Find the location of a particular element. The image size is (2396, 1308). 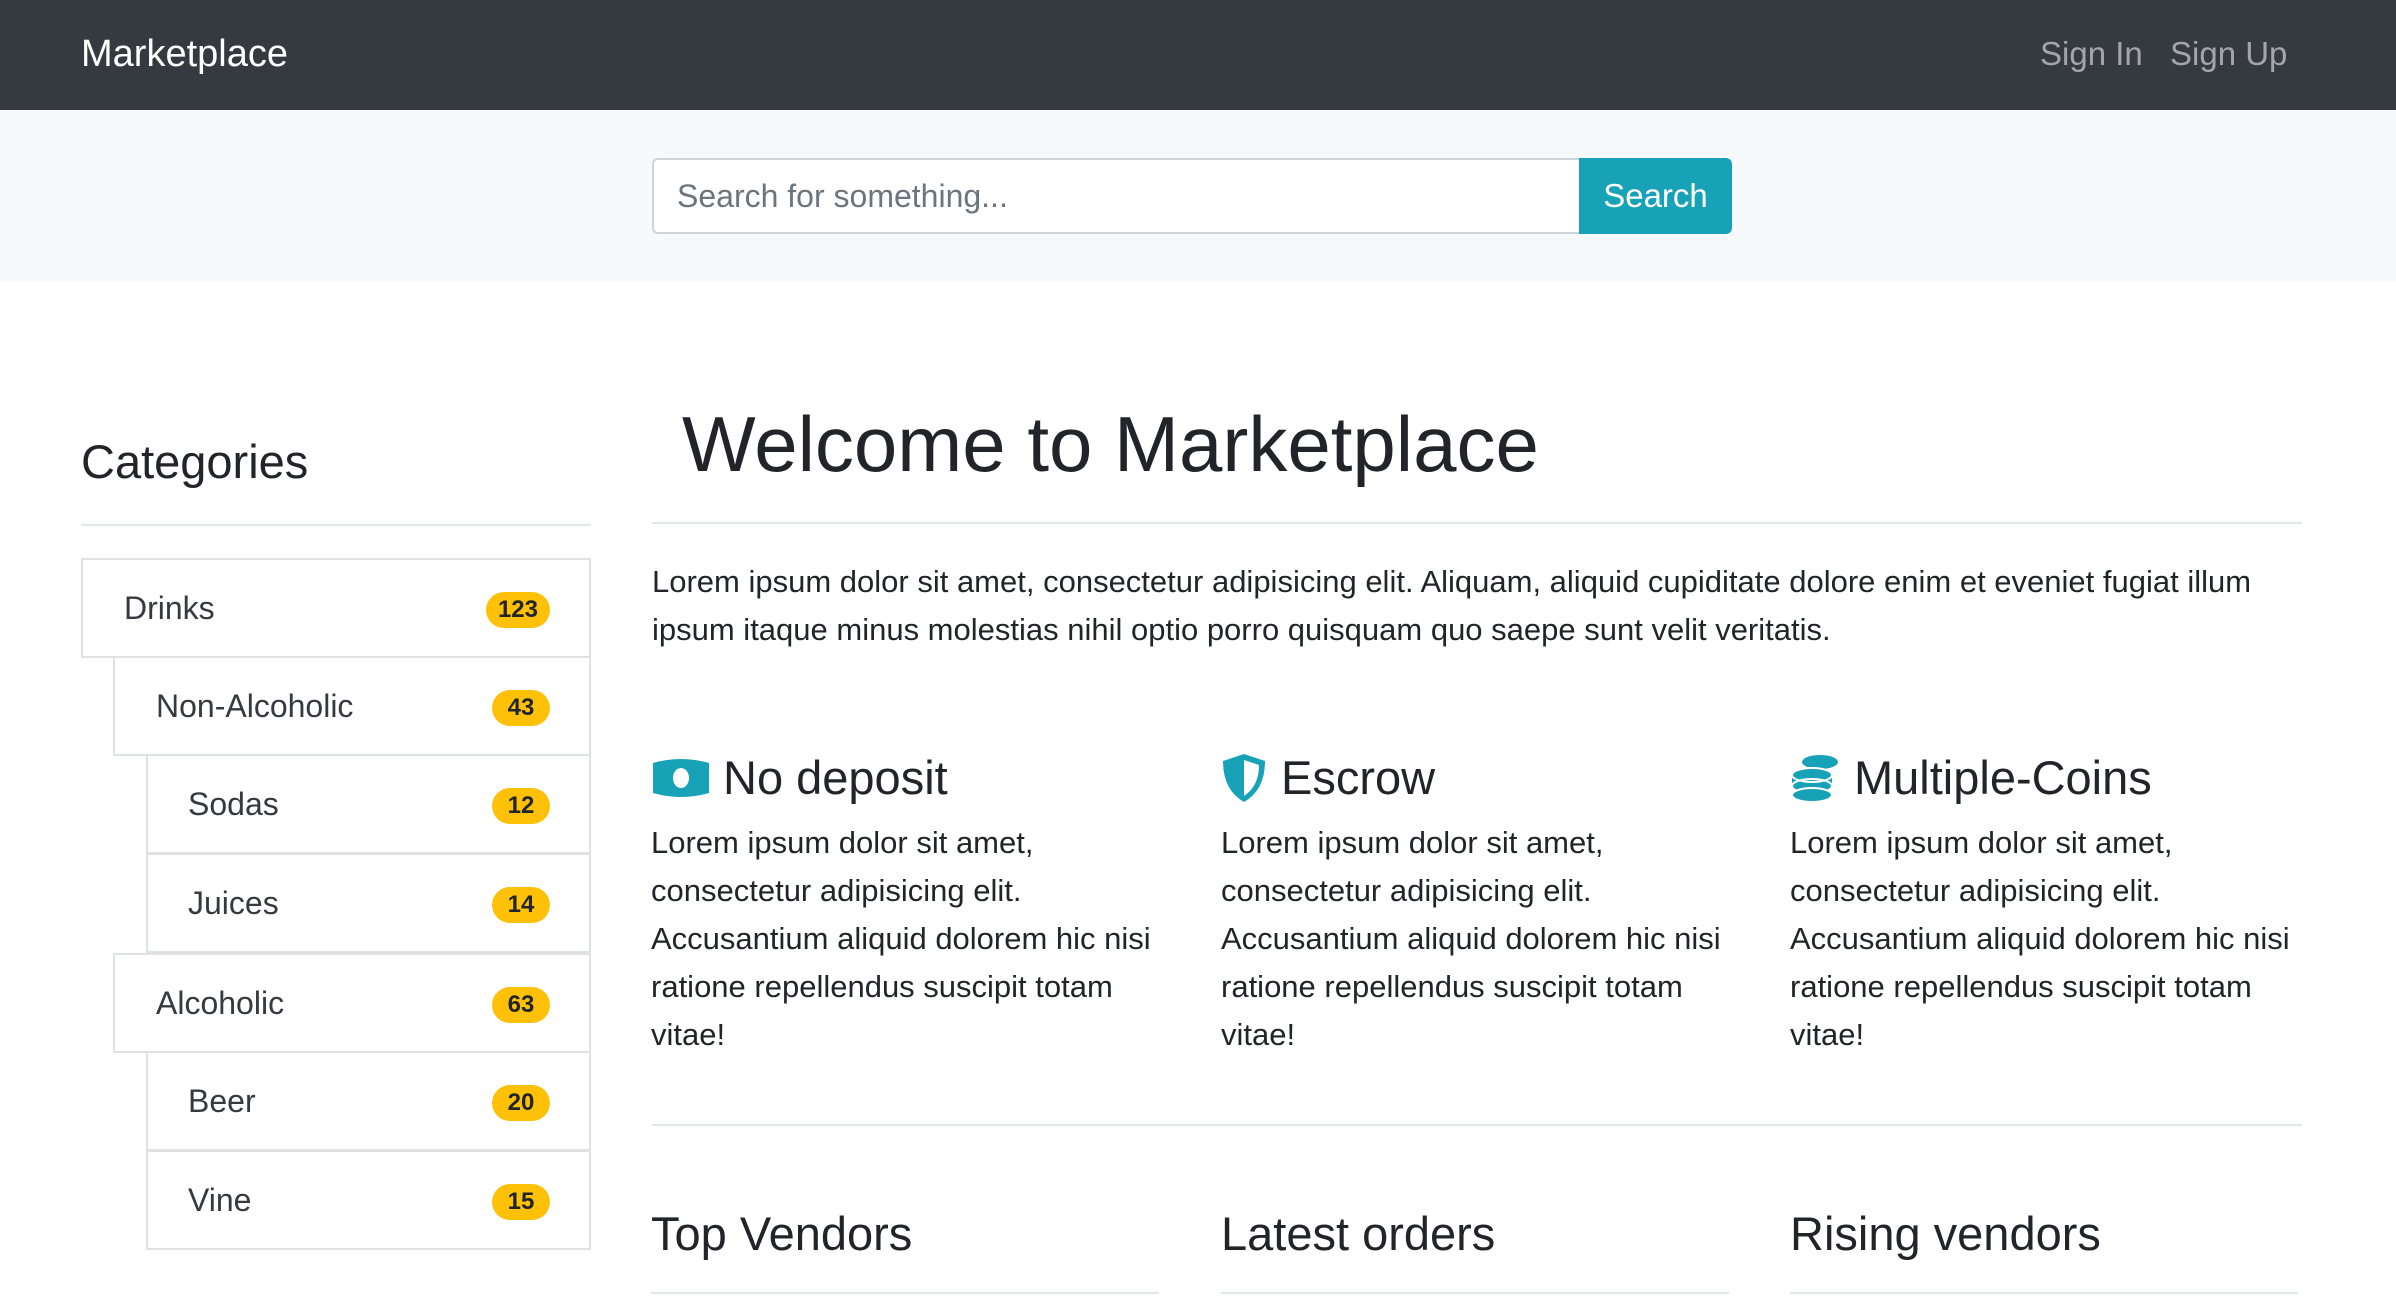

categories-title: Categories is located at coordinates (195, 461).